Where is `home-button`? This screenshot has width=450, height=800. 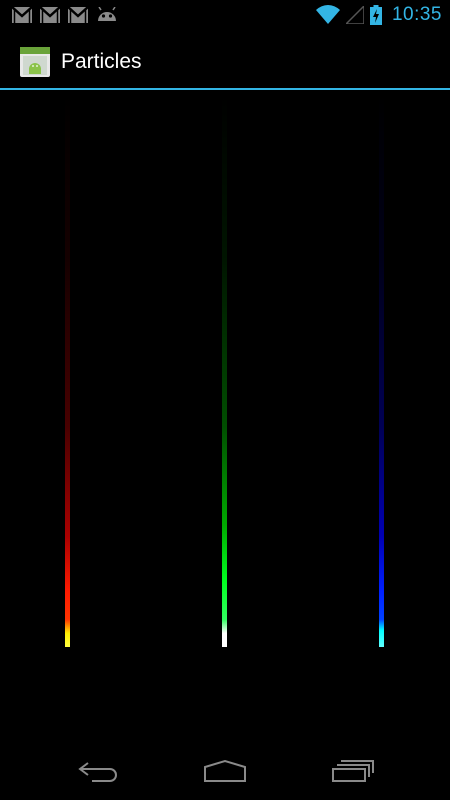
home-button is located at coordinates (225, 771).